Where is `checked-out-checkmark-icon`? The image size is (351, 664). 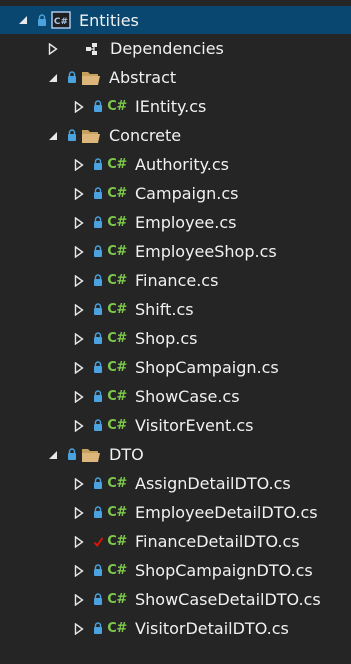 checked-out-checkmark-icon is located at coordinates (98, 542).